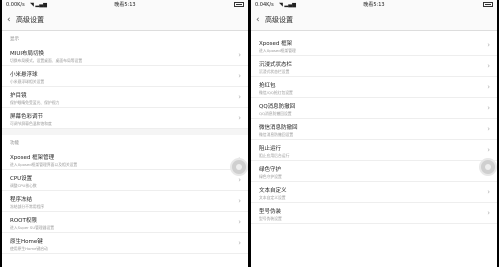  What do you see at coordinates (23, 185) in the screenshot?
I see `settings-item-description: 调整CPU核心数` at bounding box center [23, 185].